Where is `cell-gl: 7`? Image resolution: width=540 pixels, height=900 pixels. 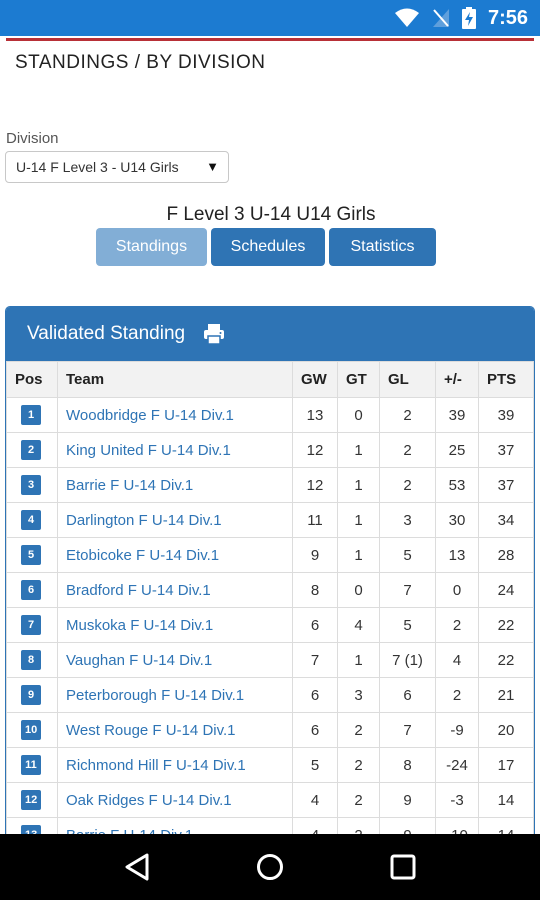
cell-gl: 7 is located at coordinates (407, 590).